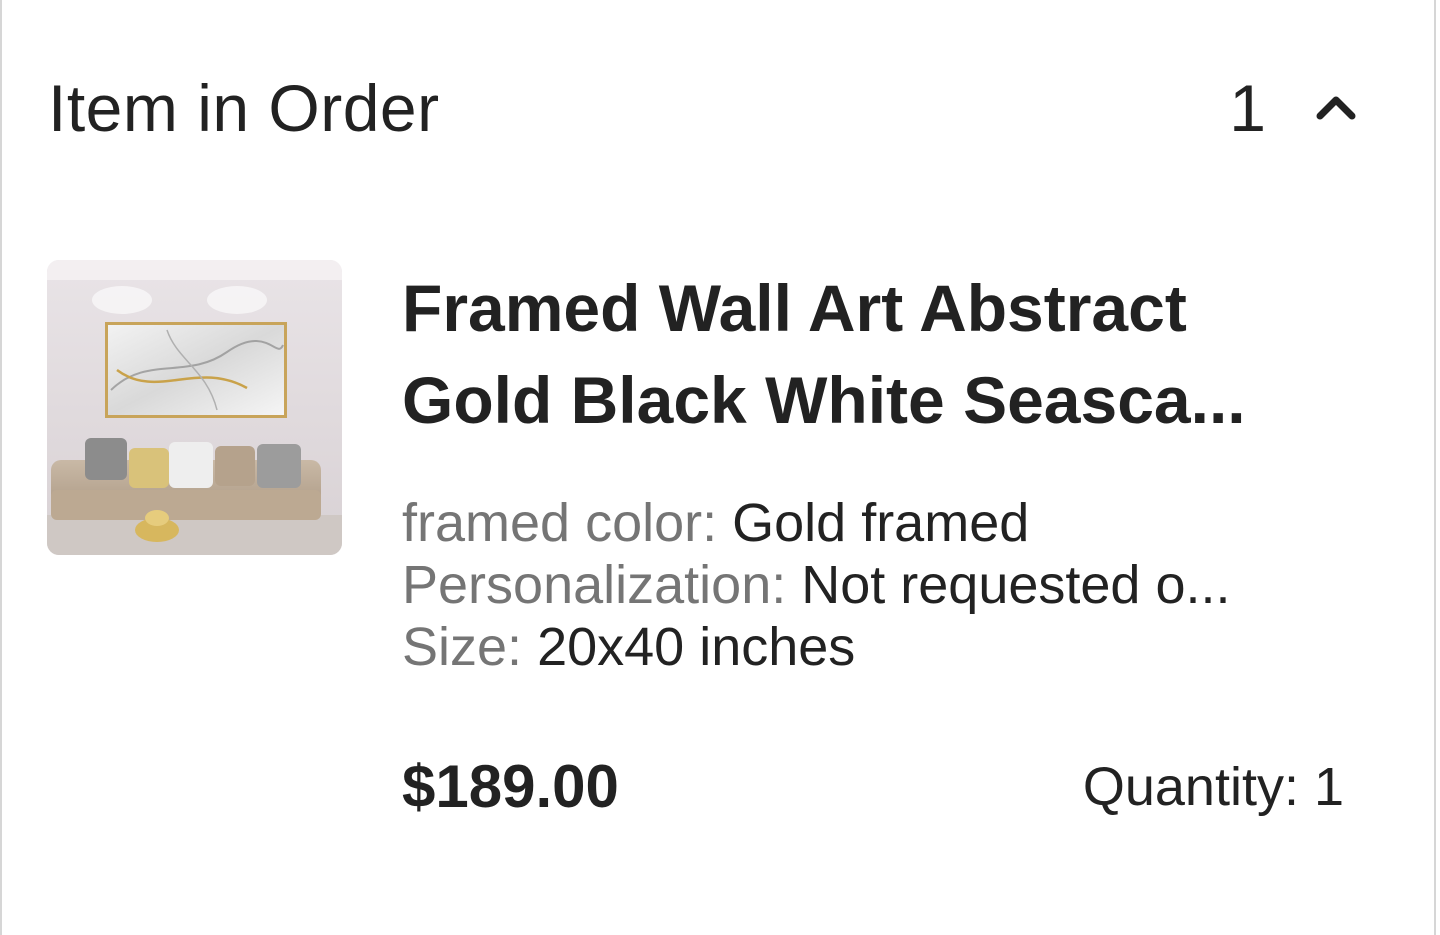  Describe the element at coordinates (892, 647) in the screenshot. I see `attribute-size: Size: 20x40 inches` at that location.